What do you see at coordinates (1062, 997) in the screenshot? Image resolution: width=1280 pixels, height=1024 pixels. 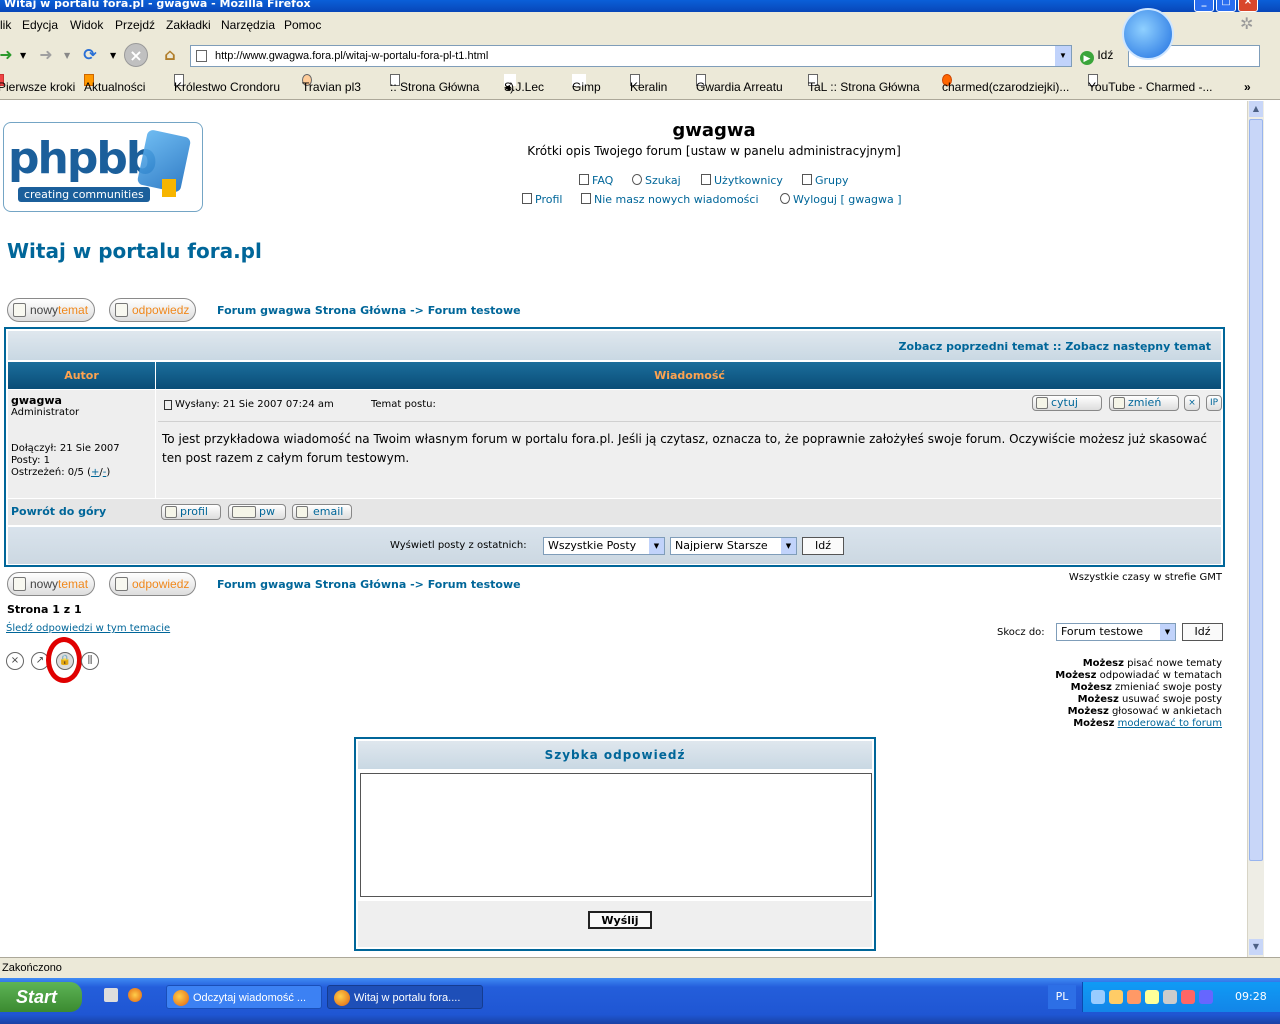 I see `language-indicator: PL` at bounding box center [1062, 997].